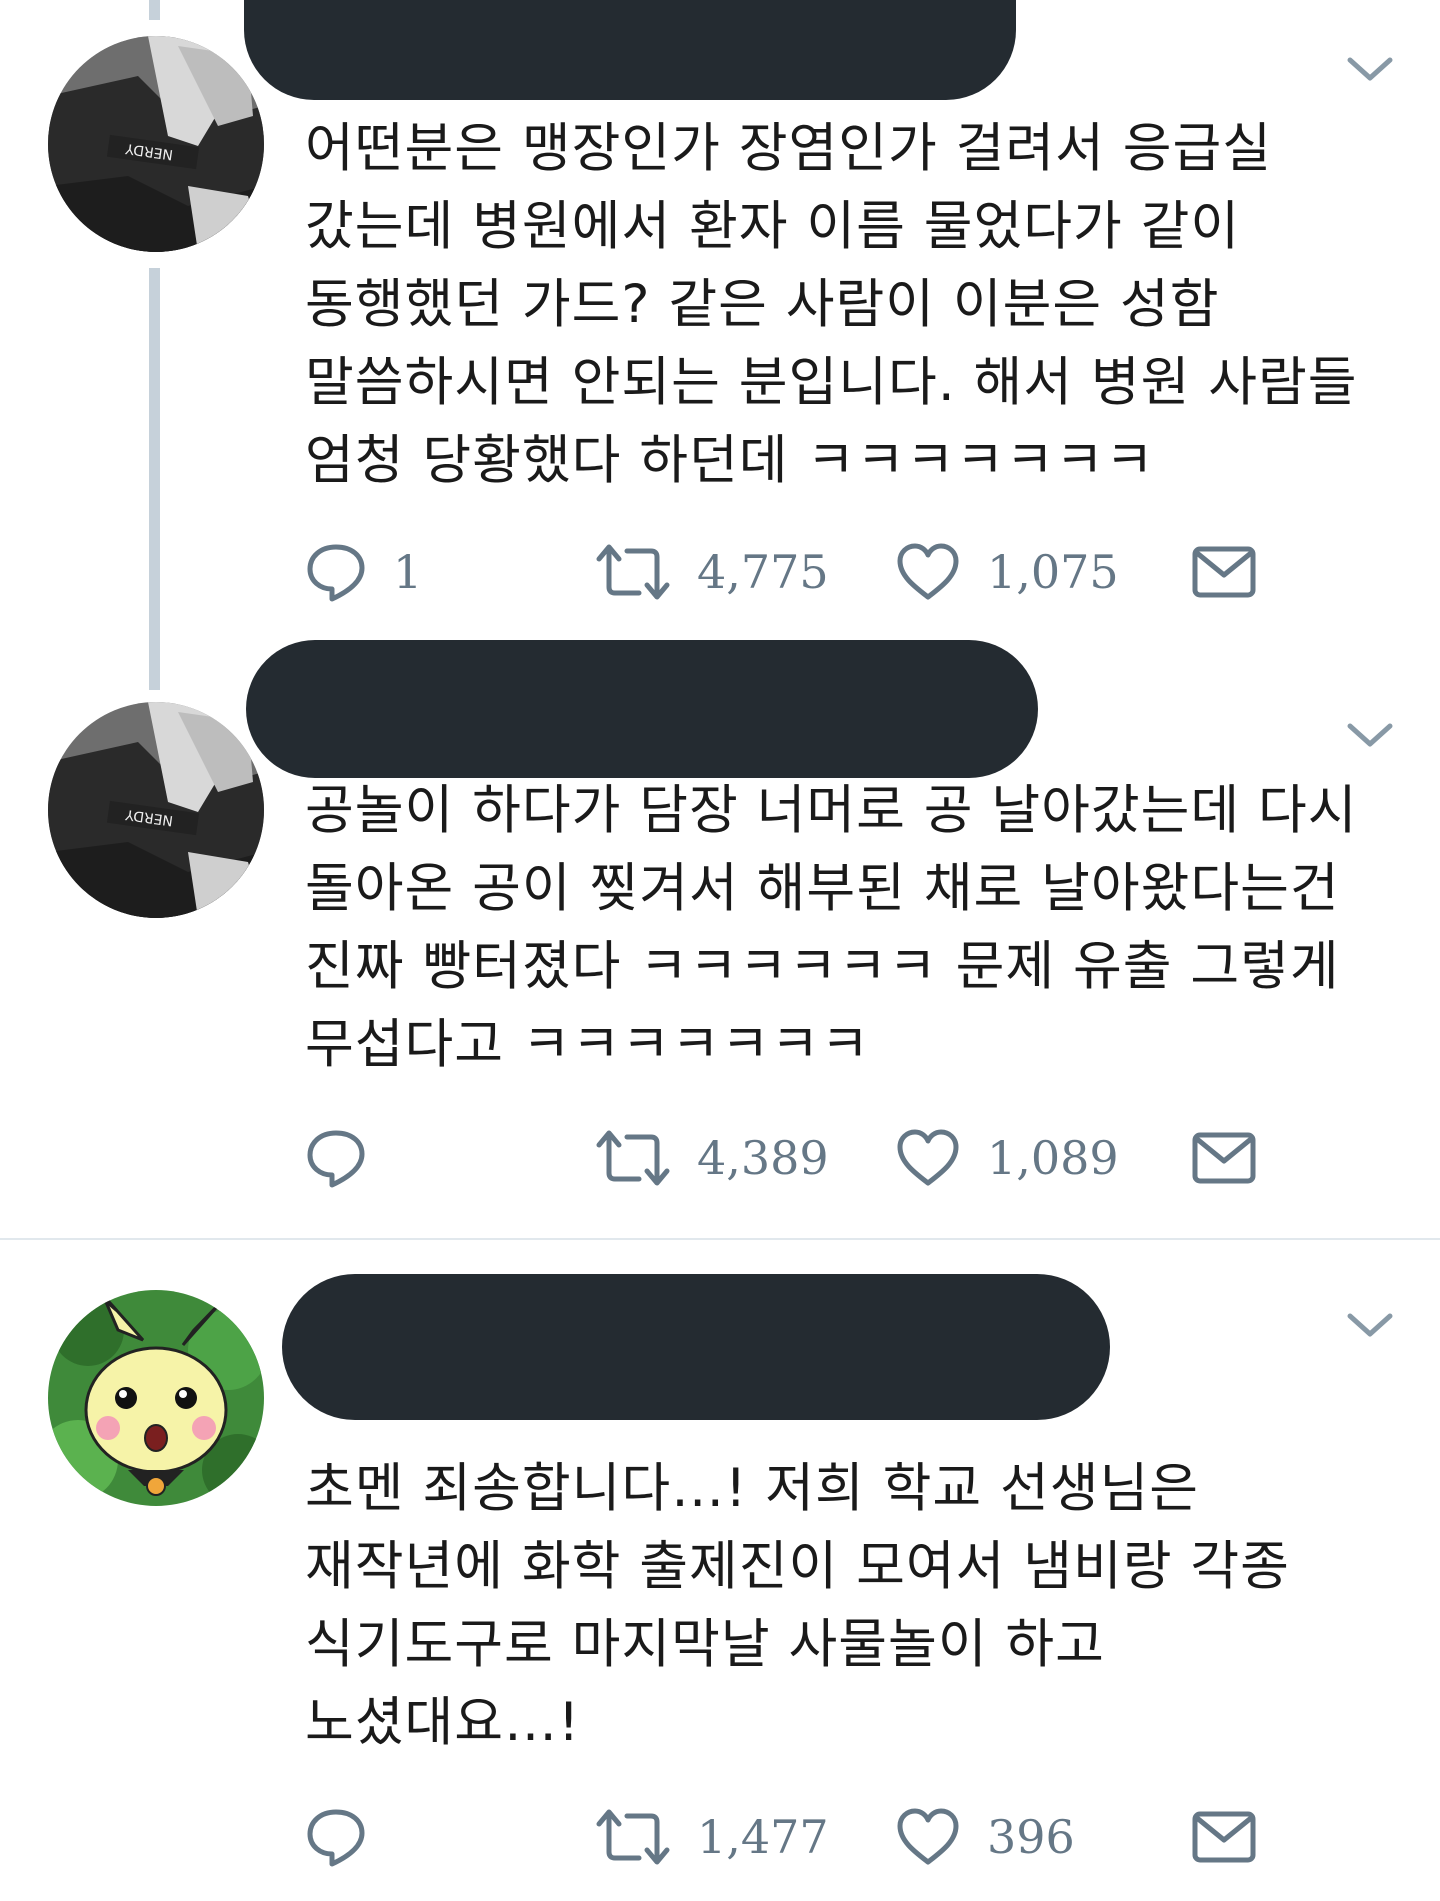 Image resolution: width=1440 pixels, height=1901 pixels. What do you see at coordinates (1053, 1158) in the screenshot?
I see `like-count: 1,089` at bounding box center [1053, 1158].